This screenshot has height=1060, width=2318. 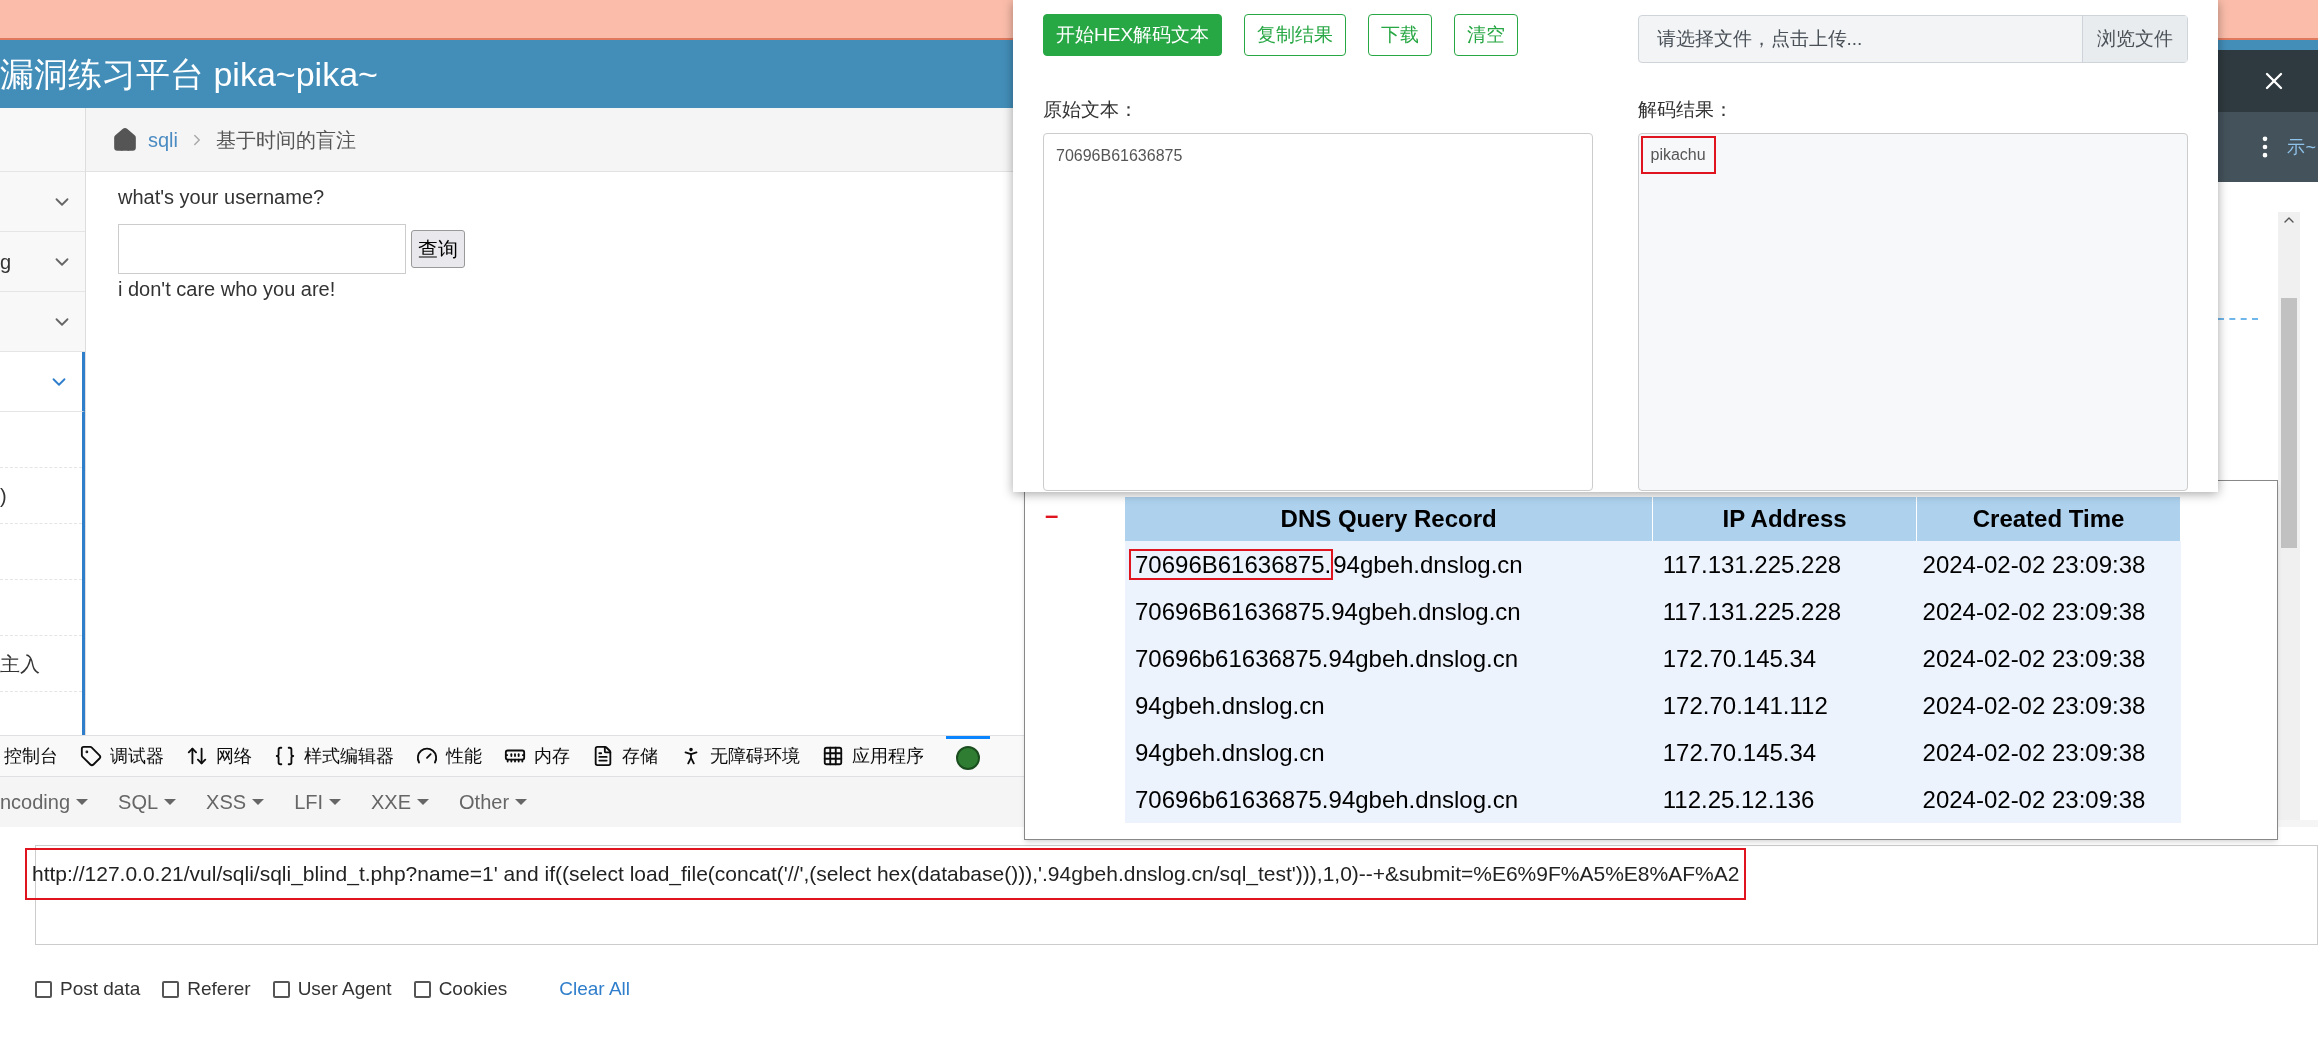 What do you see at coordinates (473, 989) in the screenshot?
I see `checkbox-label: Cookies` at bounding box center [473, 989].